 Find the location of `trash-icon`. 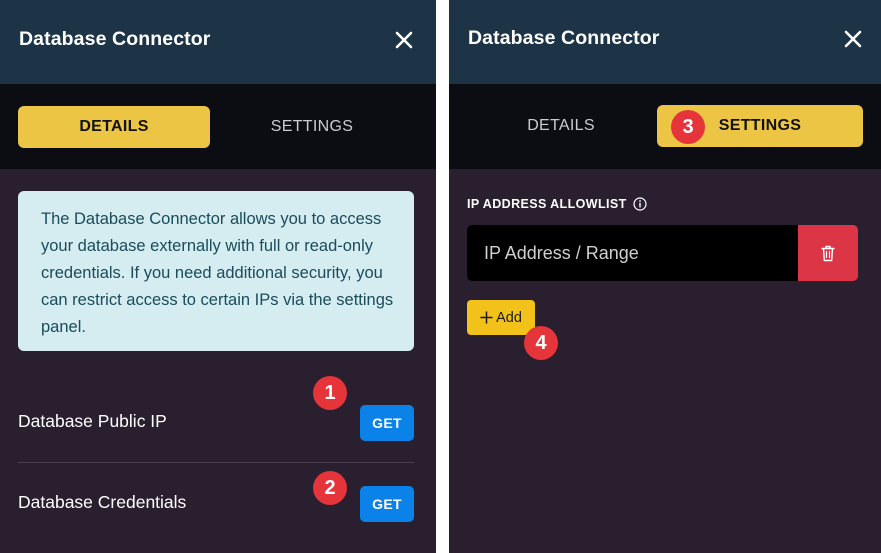

trash-icon is located at coordinates (828, 253).